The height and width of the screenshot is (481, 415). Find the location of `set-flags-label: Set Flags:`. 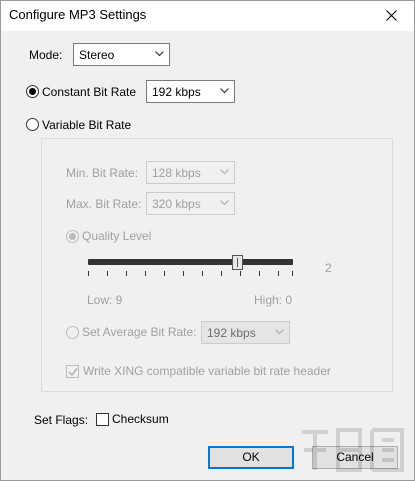

set-flags-label: Set Flags: is located at coordinates (61, 420).